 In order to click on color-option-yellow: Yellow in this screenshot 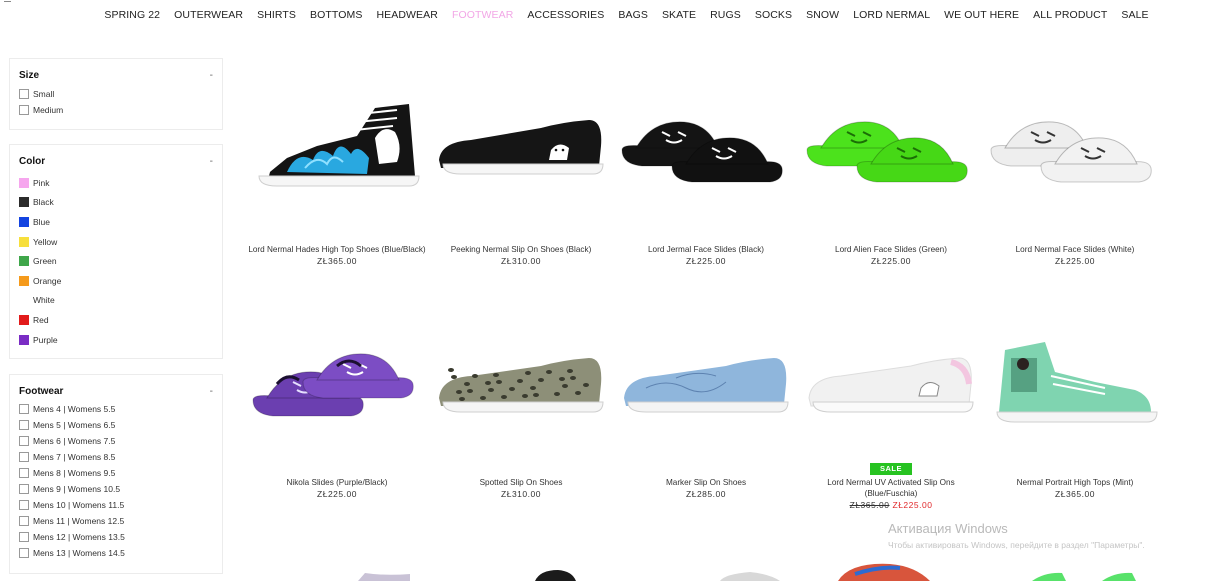, I will do `click(116, 242)`.